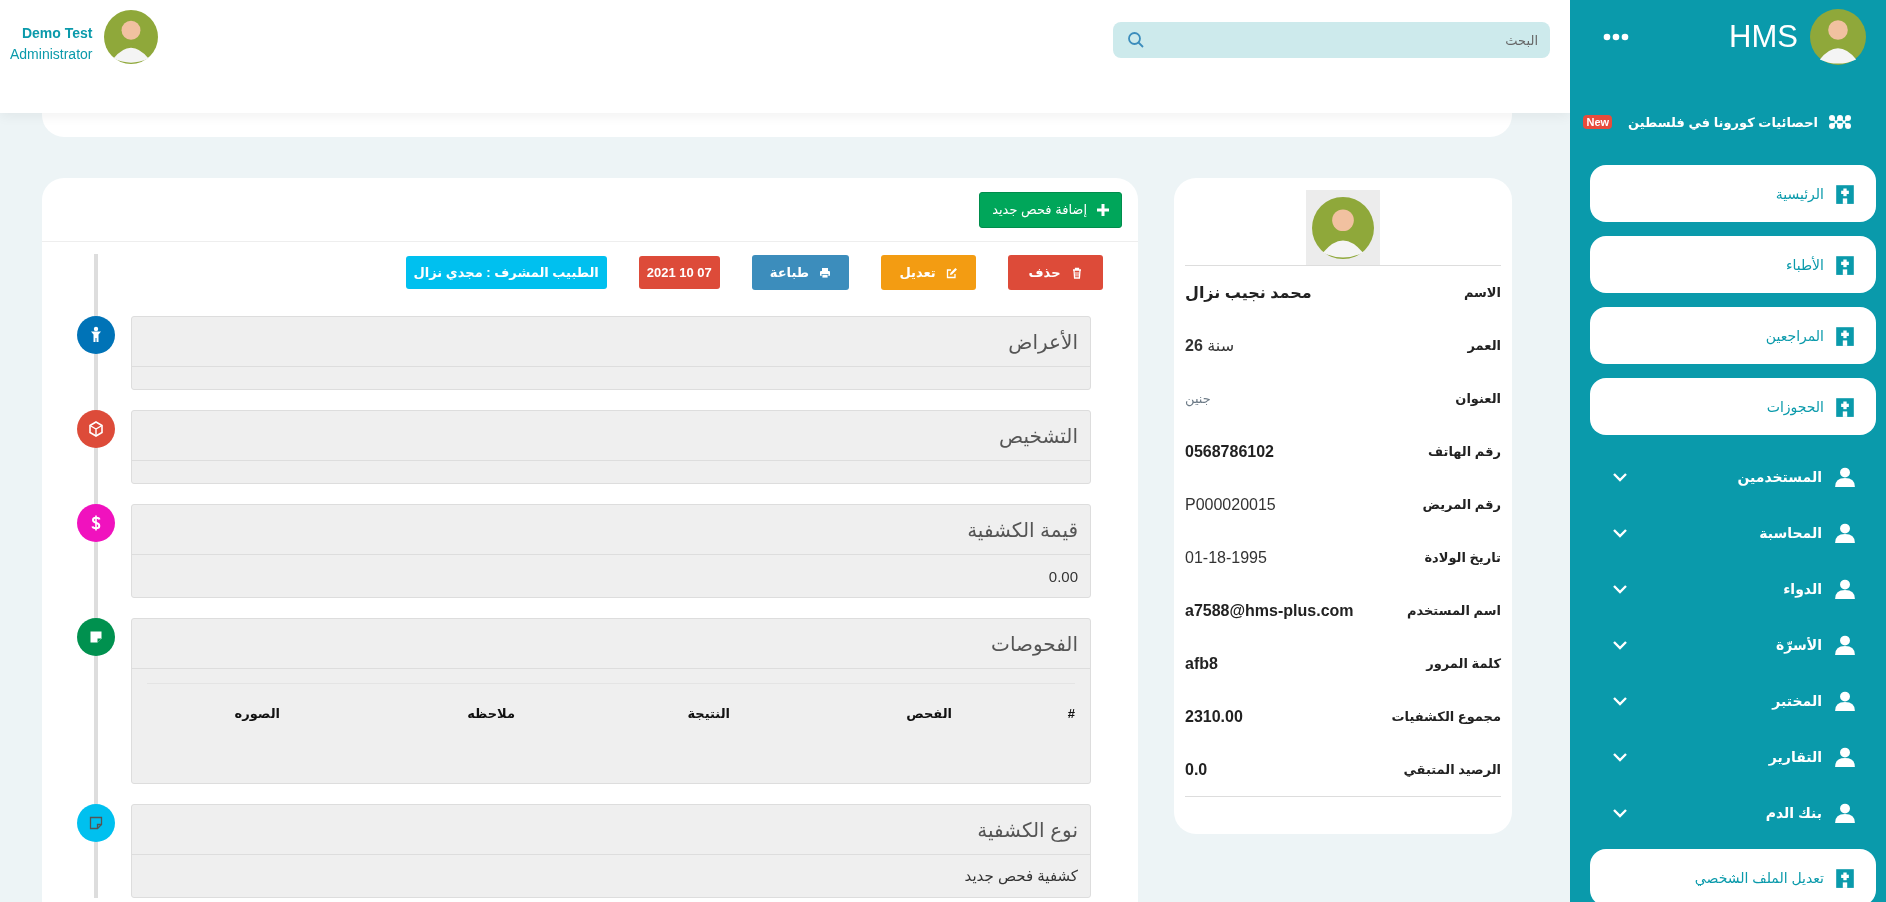 The width and height of the screenshot is (1886, 902). What do you see at coordinates (1226, 557) in the screenshot?
I see `field-value: 01-18-1995` at bounding box center [1226, 557].